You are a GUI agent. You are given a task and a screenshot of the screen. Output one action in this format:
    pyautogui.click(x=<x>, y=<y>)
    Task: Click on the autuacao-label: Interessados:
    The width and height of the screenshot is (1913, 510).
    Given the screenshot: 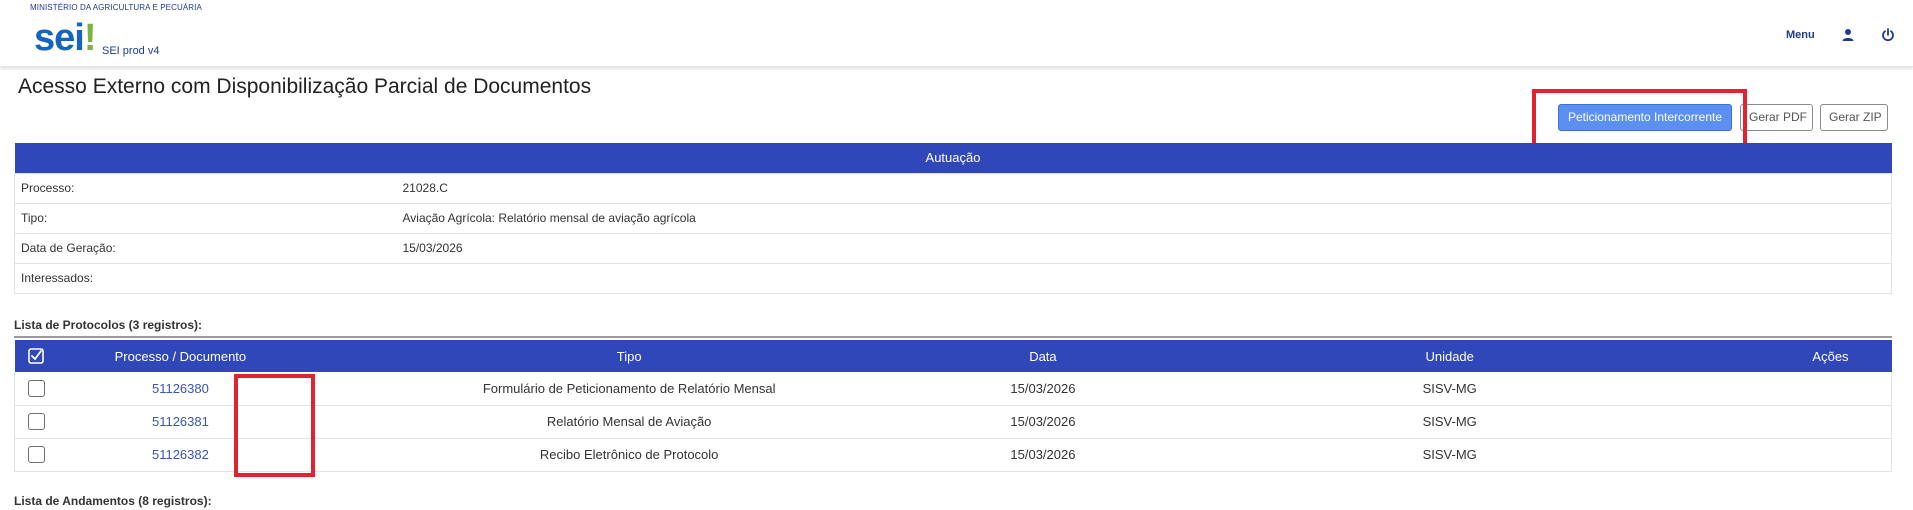 What is the action you would take?
    pyautogui.click(x=205, y=278)
    